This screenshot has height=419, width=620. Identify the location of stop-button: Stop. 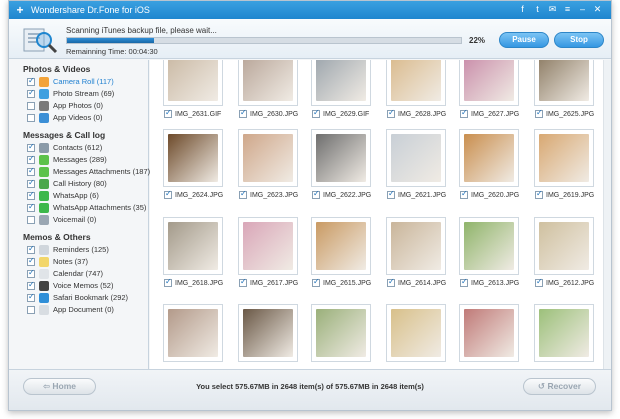
(579, 40).